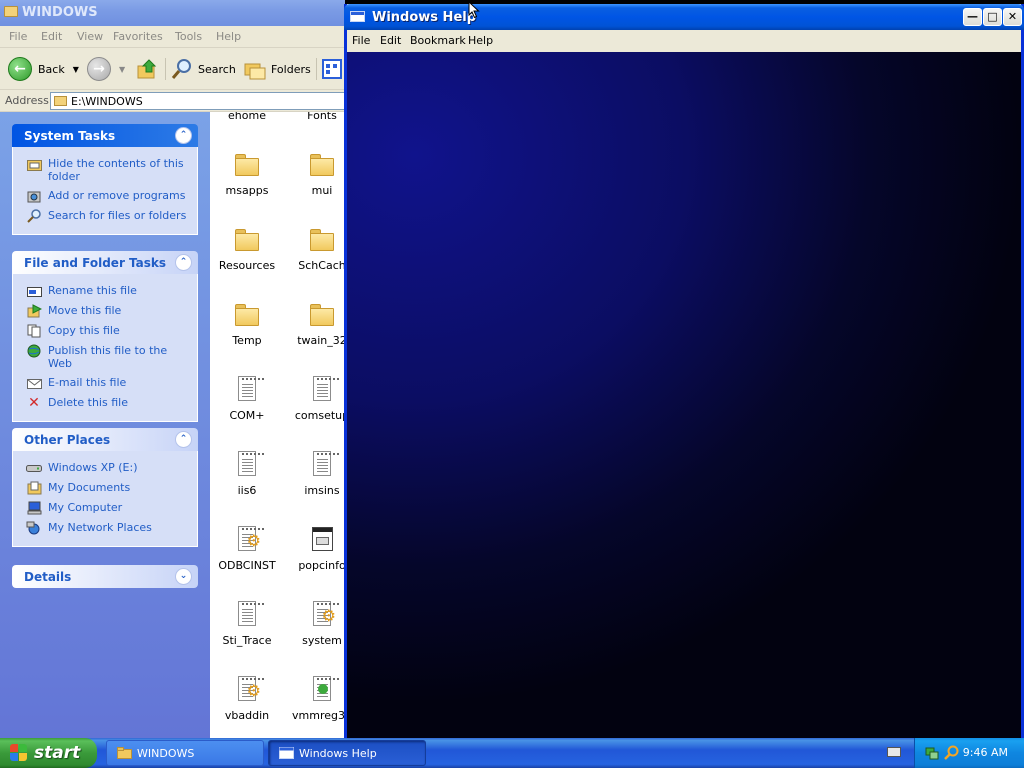 This screenshot has height=768, width=1024. I want to click on place-my-network-places: My Network Places, so click(105, 528).